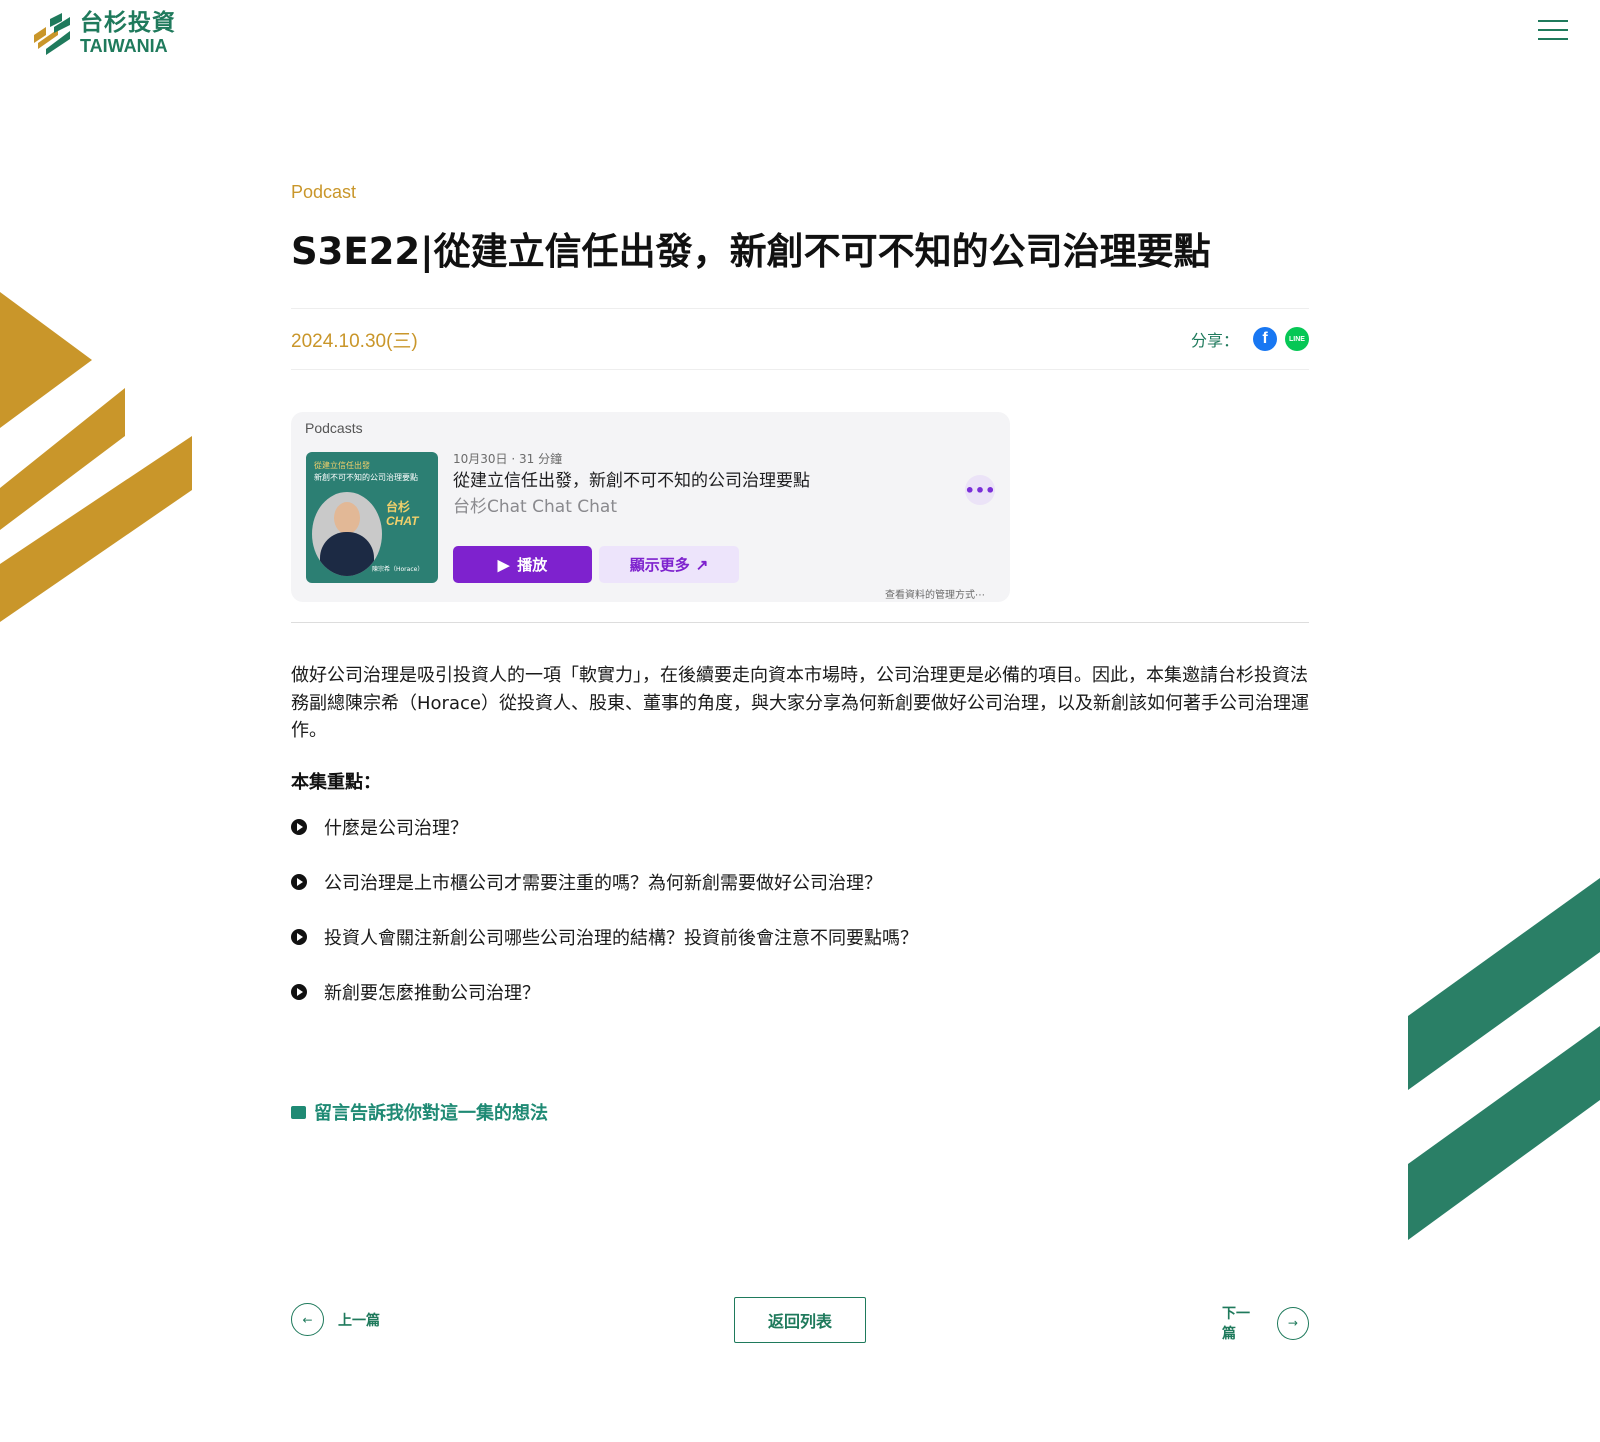 The height and width of the screenshot is (1442, 1600). What do you see at coordinates (1292, 1323) in the screenshot?
I see `arrow-right-icon: →` at bounding box center [1292, 1323].